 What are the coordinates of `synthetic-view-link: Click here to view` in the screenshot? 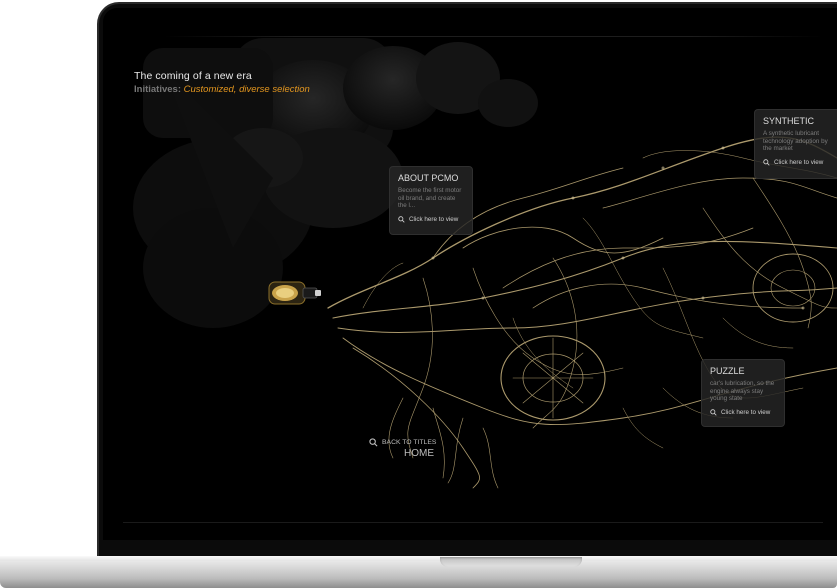 It's located at (796, 162).